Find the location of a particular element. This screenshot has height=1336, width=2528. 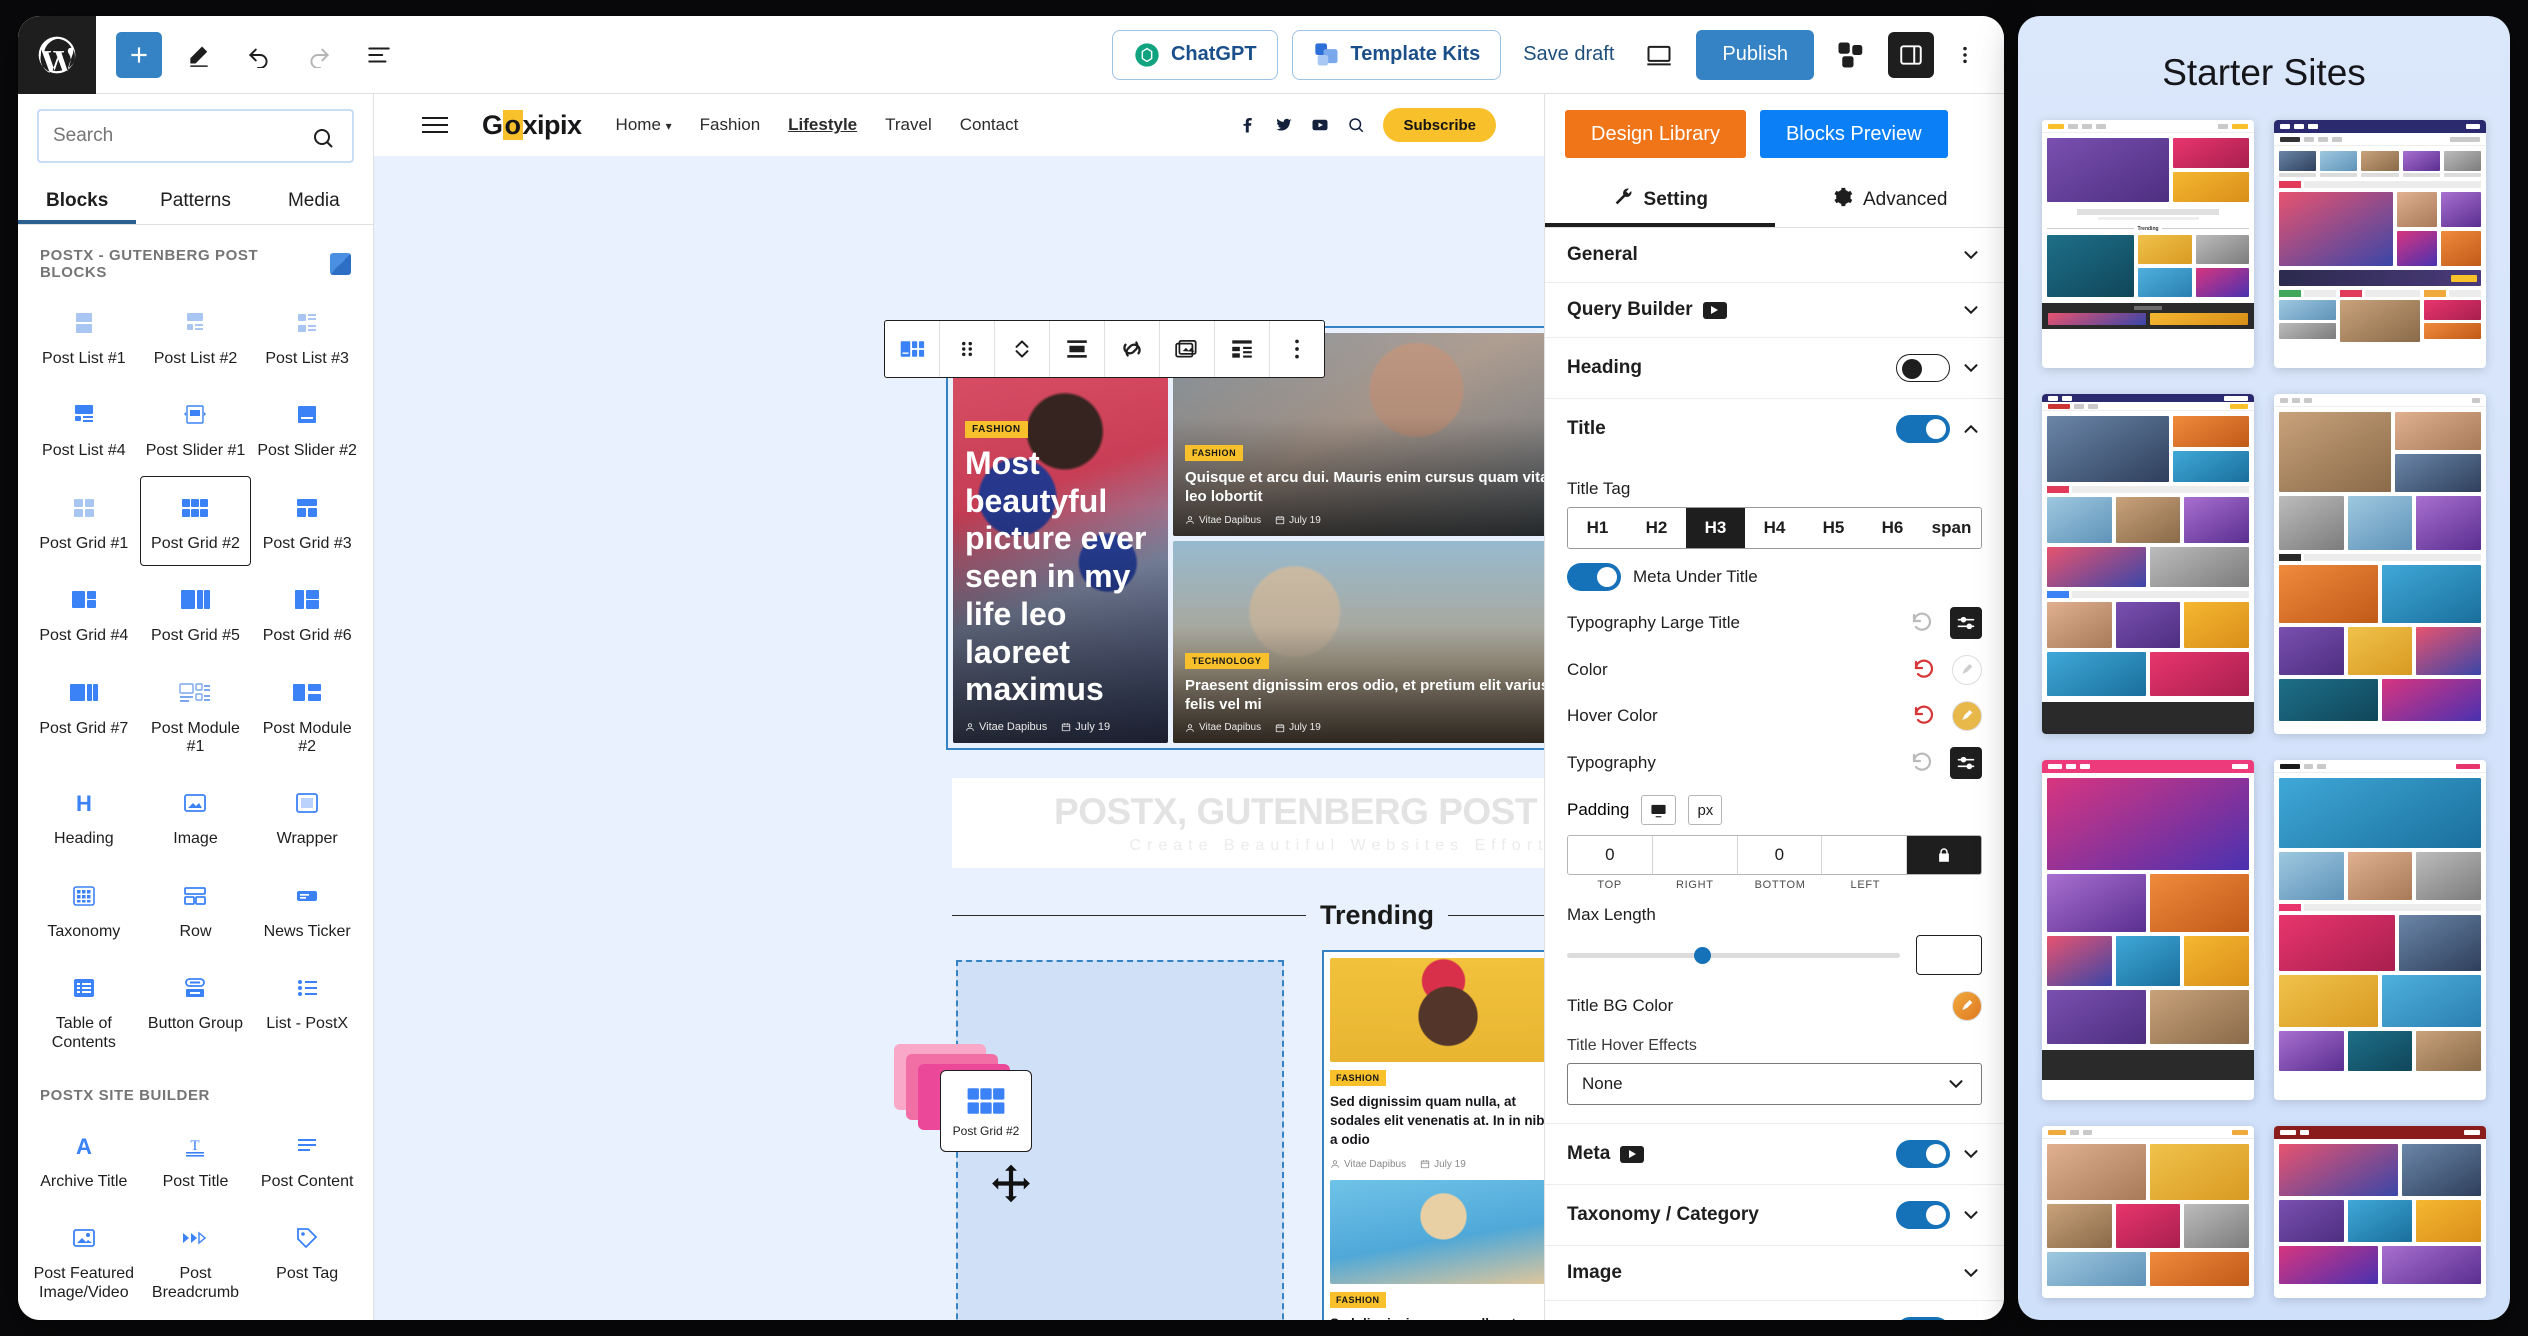

twitter-icon is located at coordinates (1284, 125).